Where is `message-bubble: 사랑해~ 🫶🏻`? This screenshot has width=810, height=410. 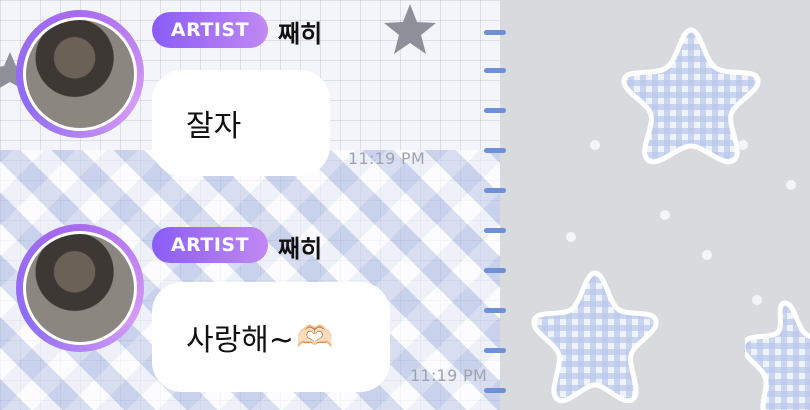 message-bubble: 사랑해~ 🫶🏻 is located at coordinates (271, 337).